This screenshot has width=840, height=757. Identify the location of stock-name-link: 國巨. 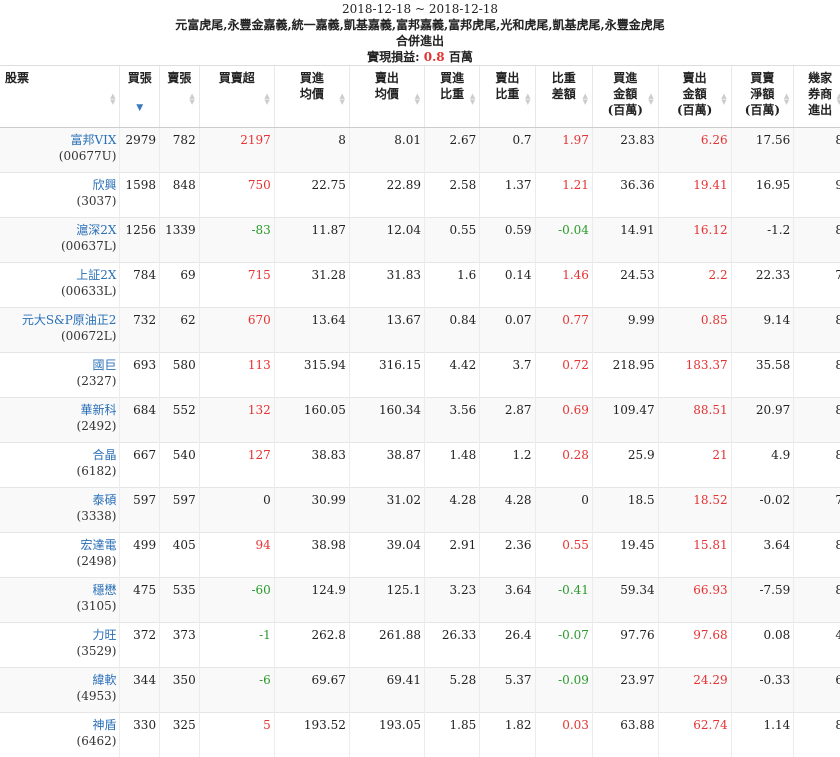
(59, 365).